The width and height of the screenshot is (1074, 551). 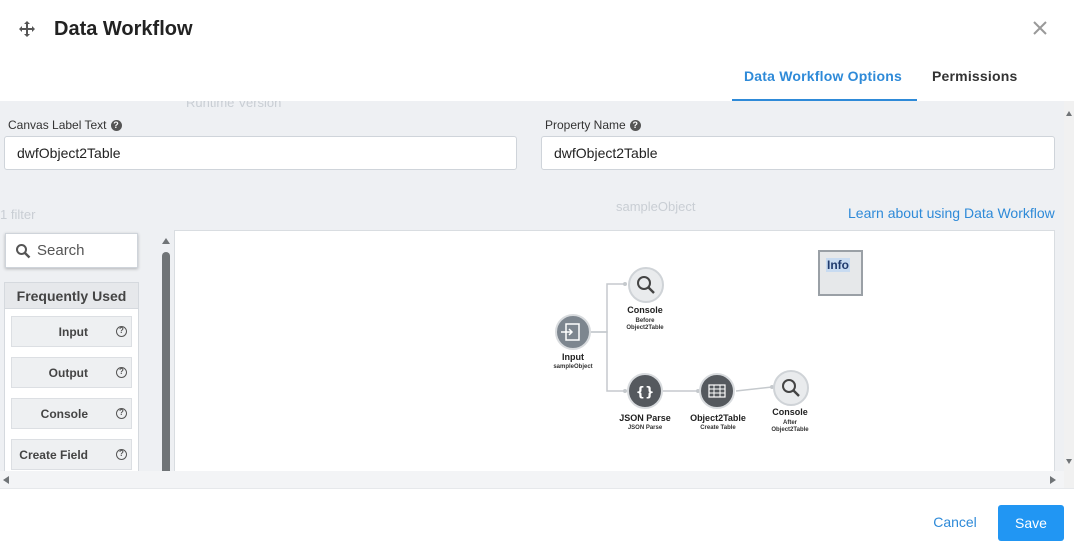 I want to click on node-title: Object2Table, so click(x=718, y=418).